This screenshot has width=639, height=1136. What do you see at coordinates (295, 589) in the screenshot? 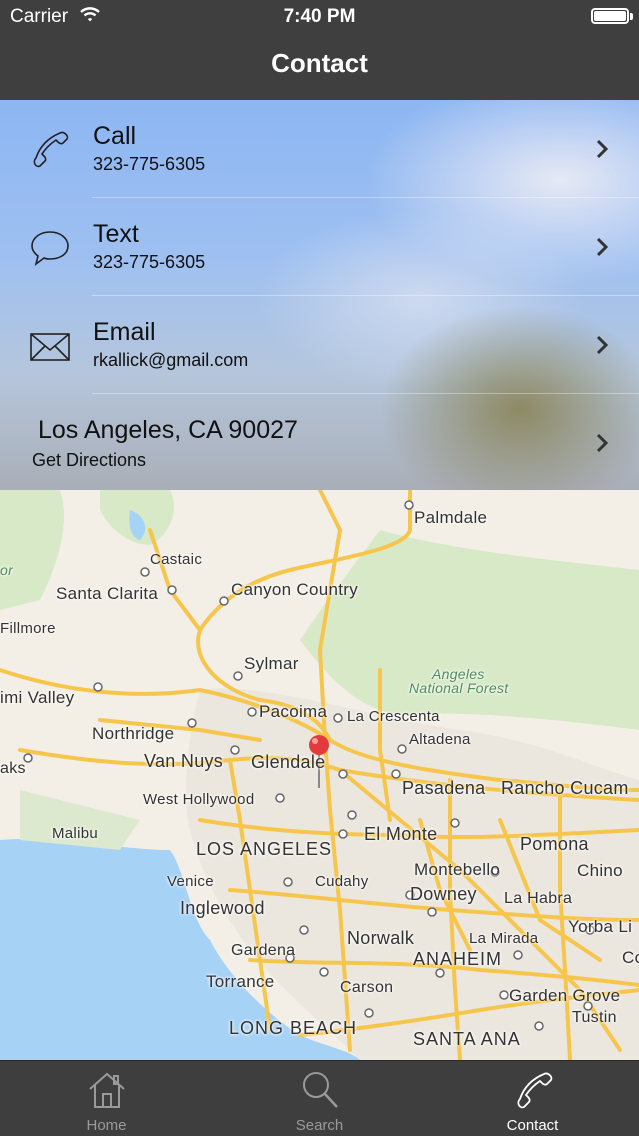
I see `map-label: Canyon Country` at bounding box center [295, 589].